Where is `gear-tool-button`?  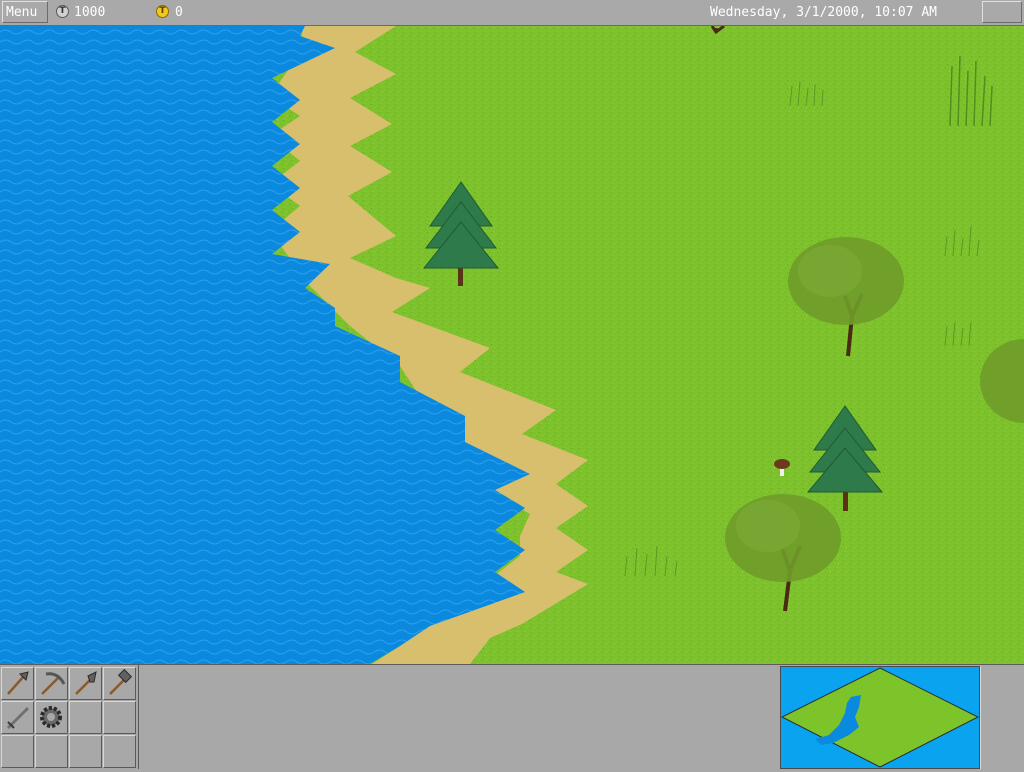 gear-tool-button is located at coordinates (51, 717).